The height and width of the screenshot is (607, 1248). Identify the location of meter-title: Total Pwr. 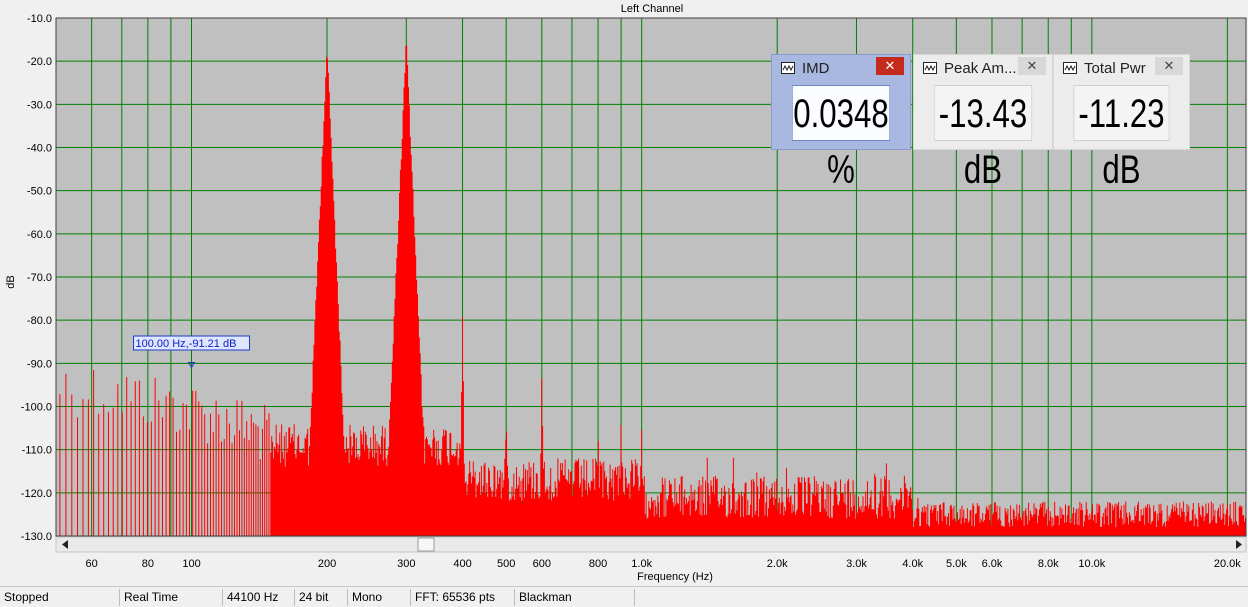
(1115, 68).